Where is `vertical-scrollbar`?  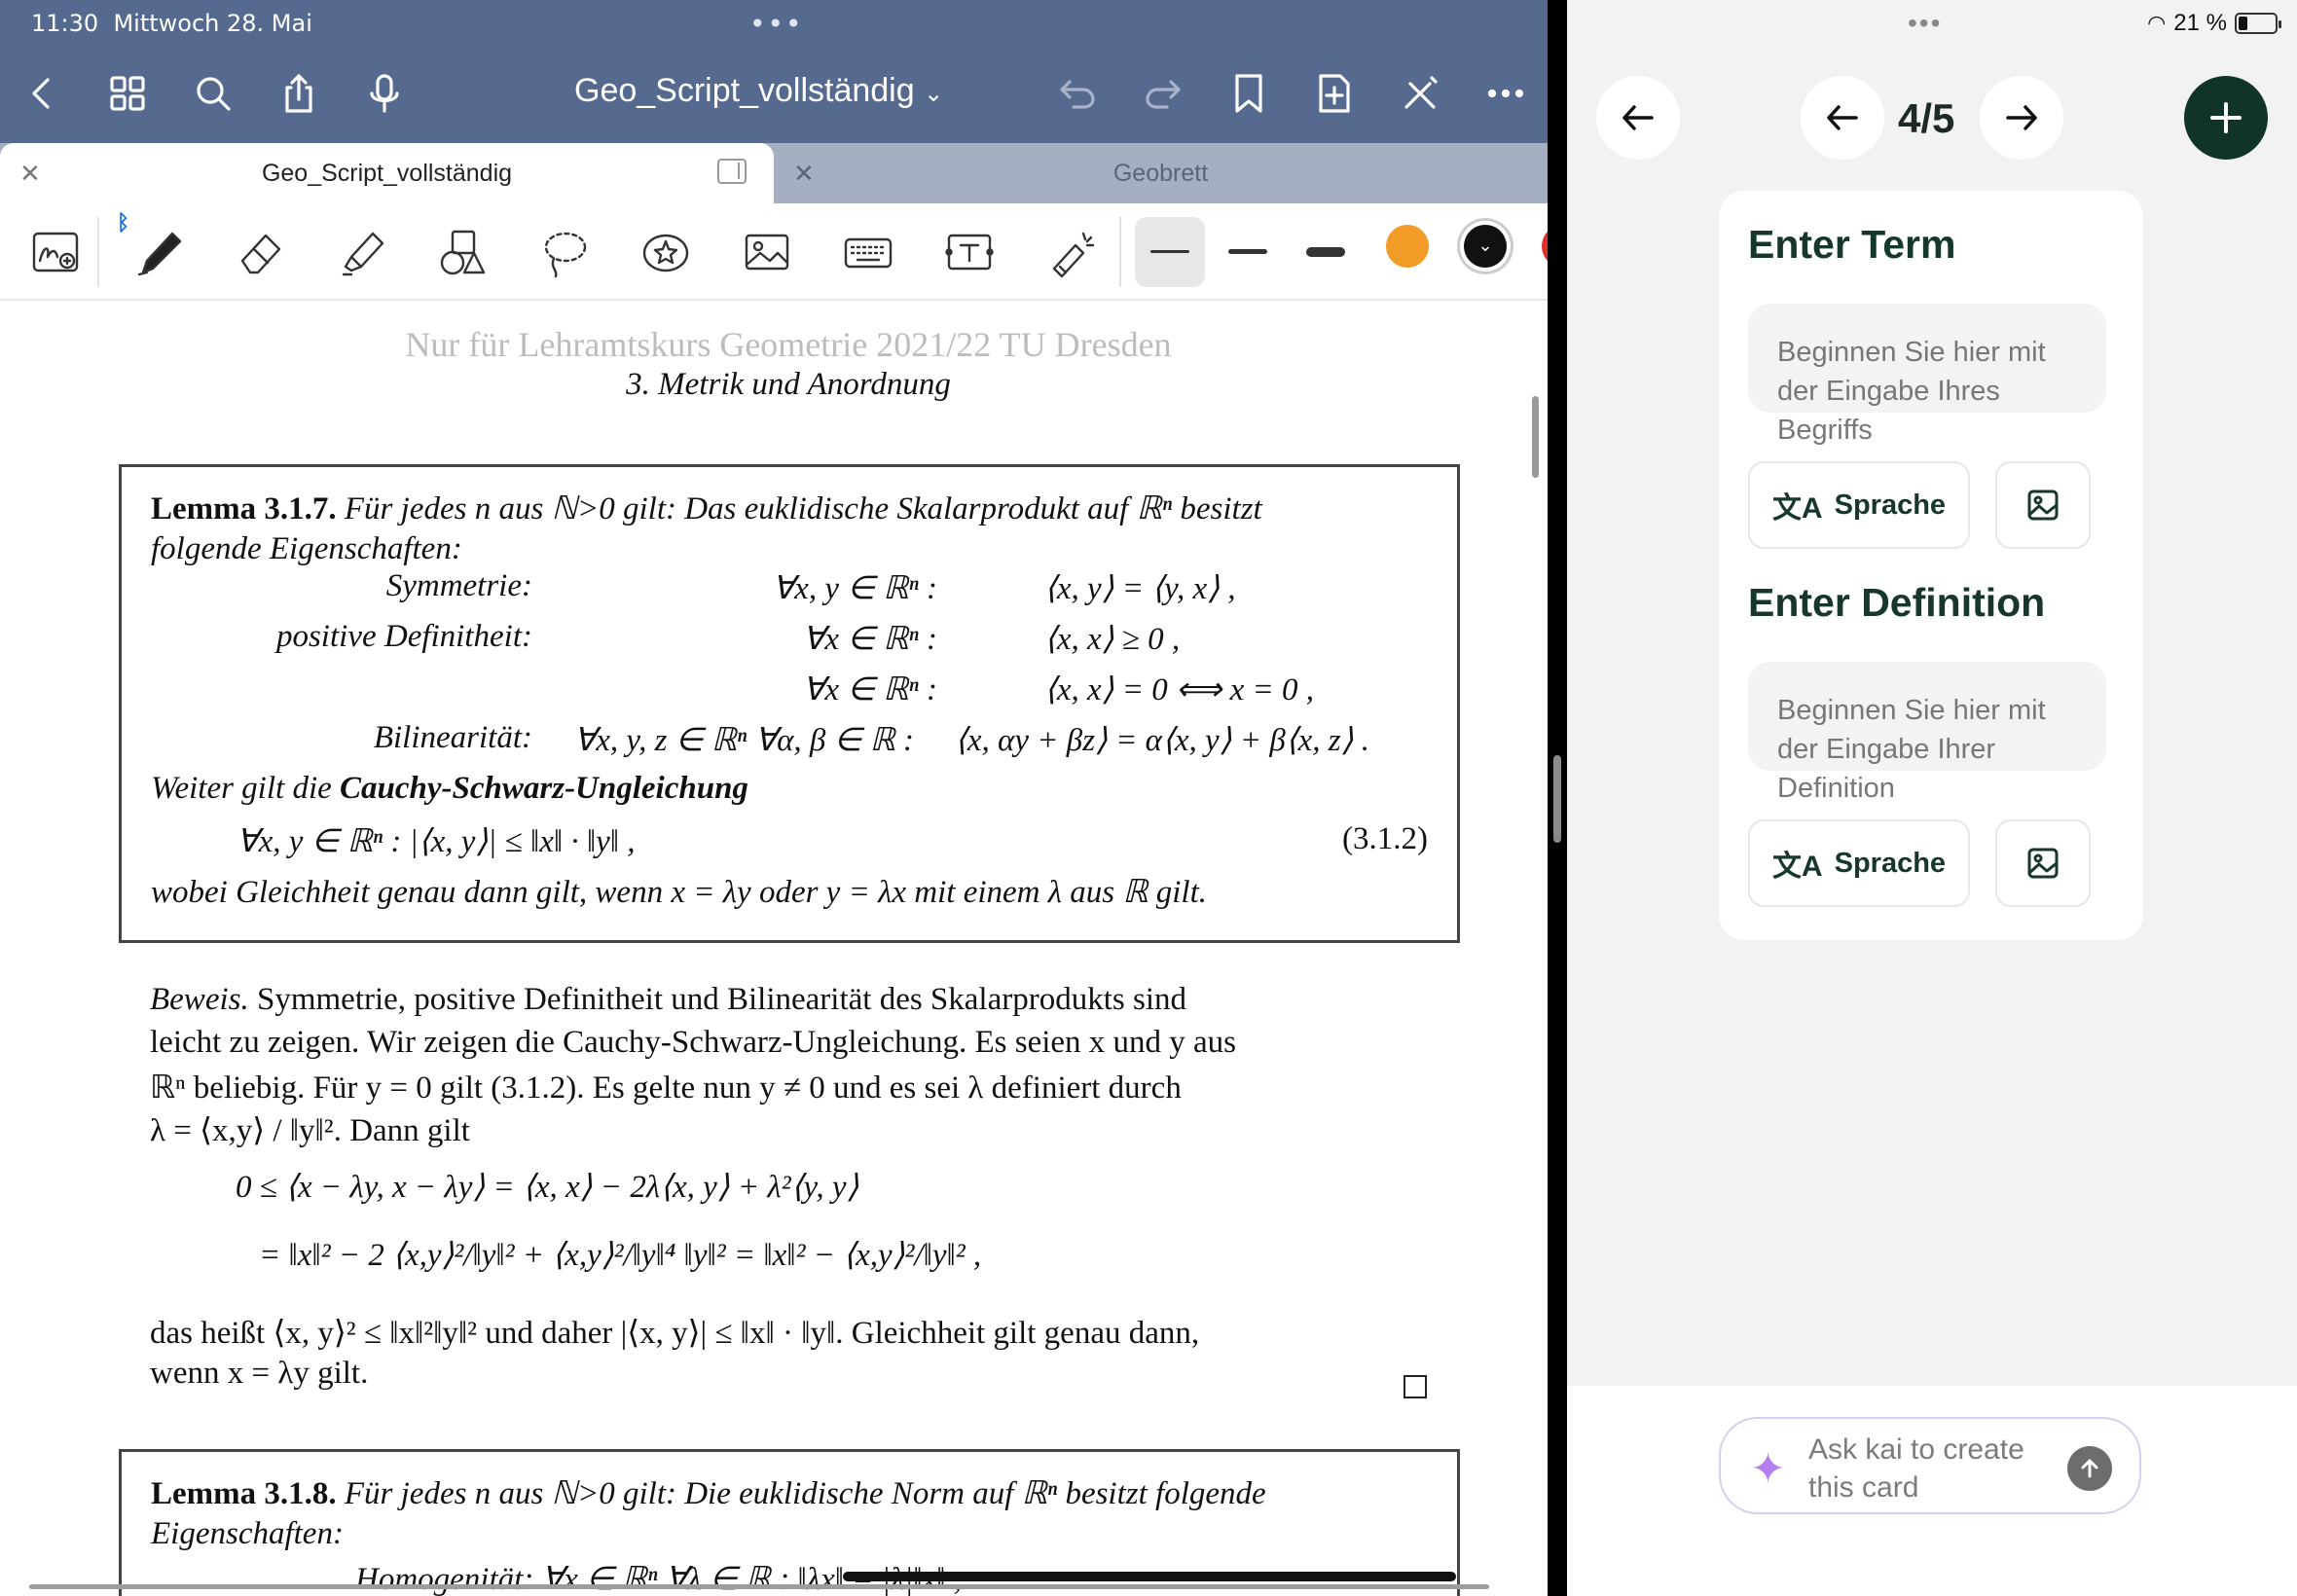 vertical-scrollbar is located at coordinates (1535, 437).